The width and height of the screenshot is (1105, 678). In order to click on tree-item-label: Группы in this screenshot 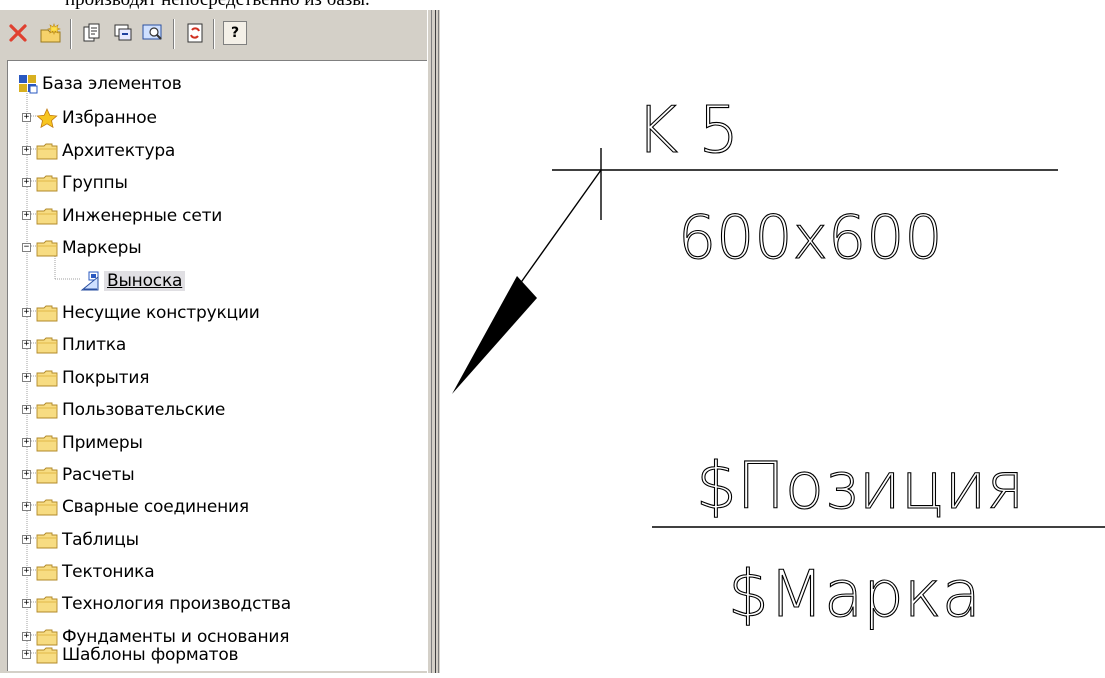, I will do `click(95, 183)`.